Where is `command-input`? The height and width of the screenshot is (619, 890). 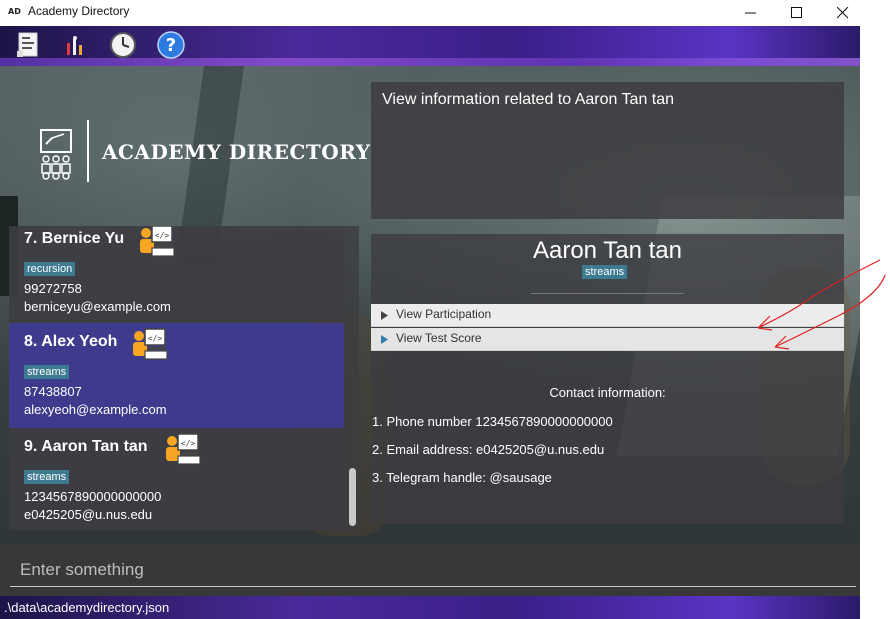
command-input is located at coordinates (433, 570).